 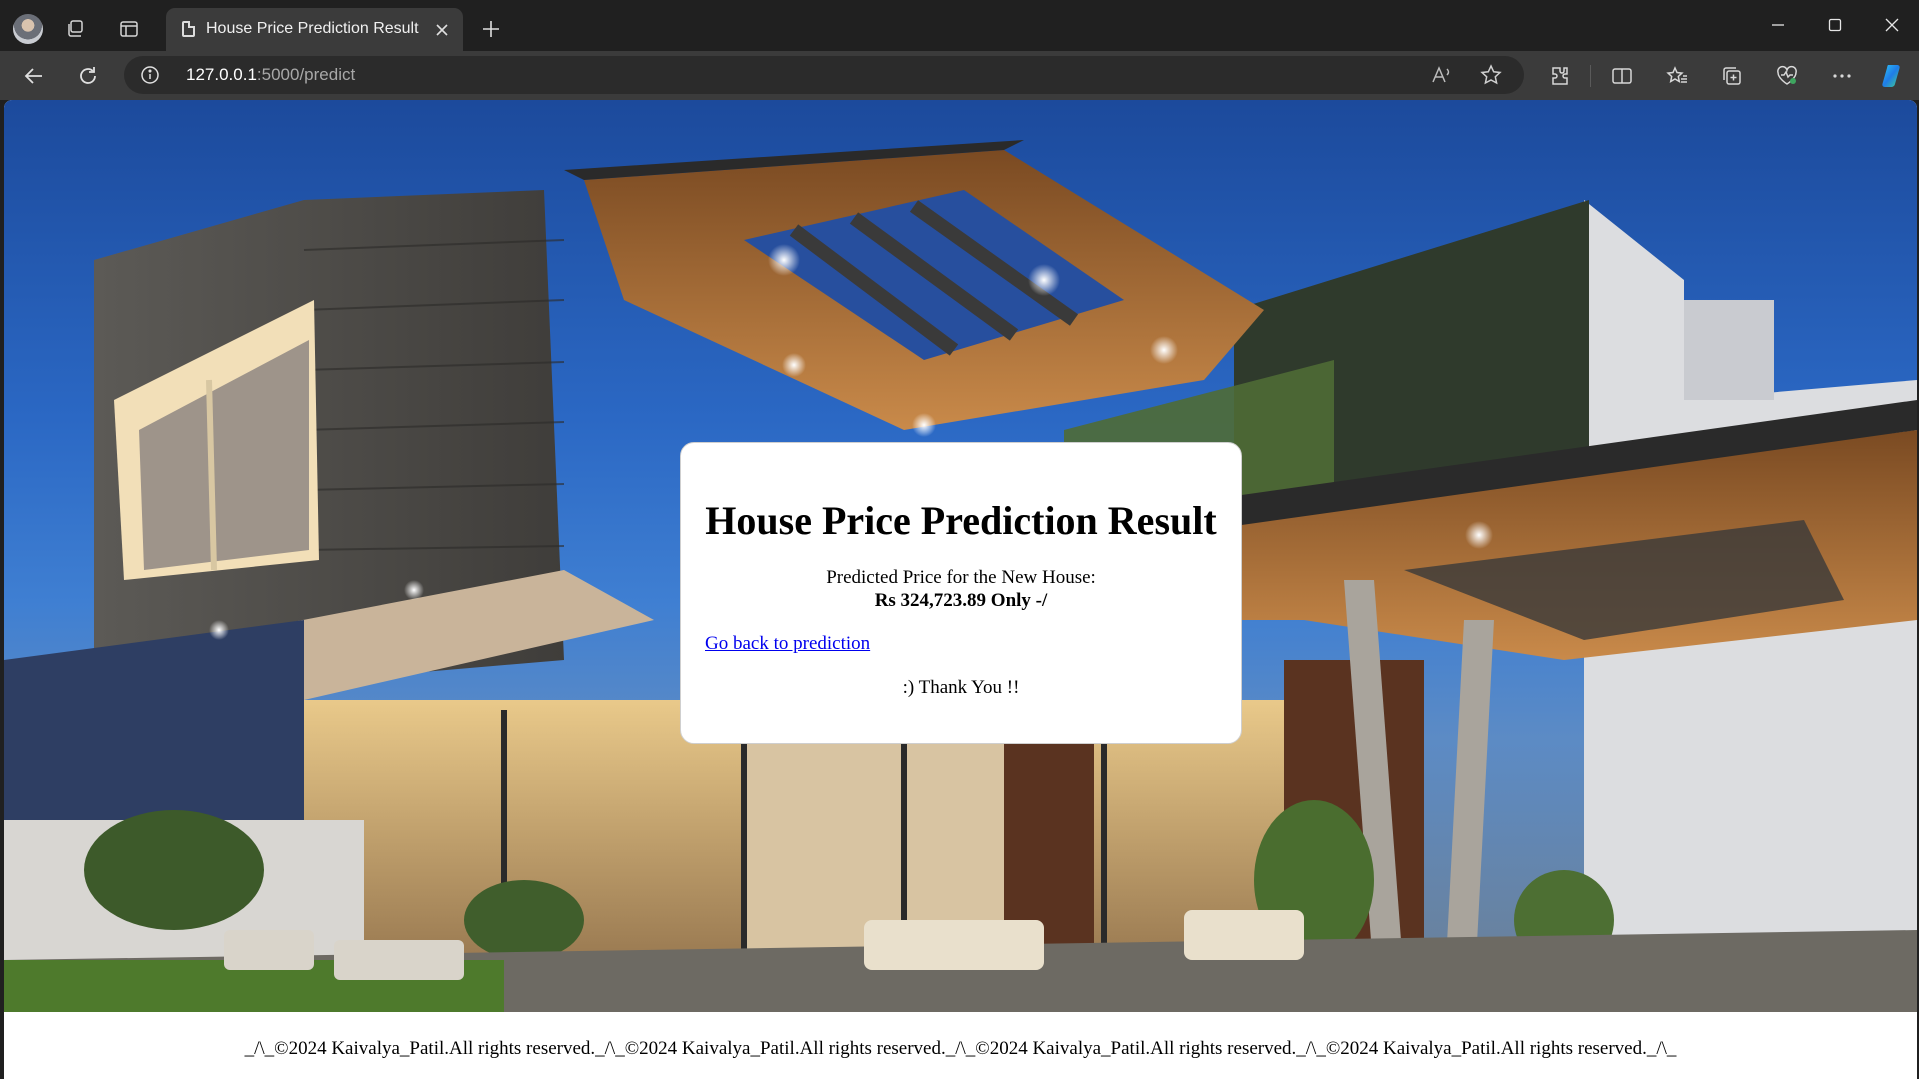 I want to click on refresh-icon, so click(x=88, y=76).